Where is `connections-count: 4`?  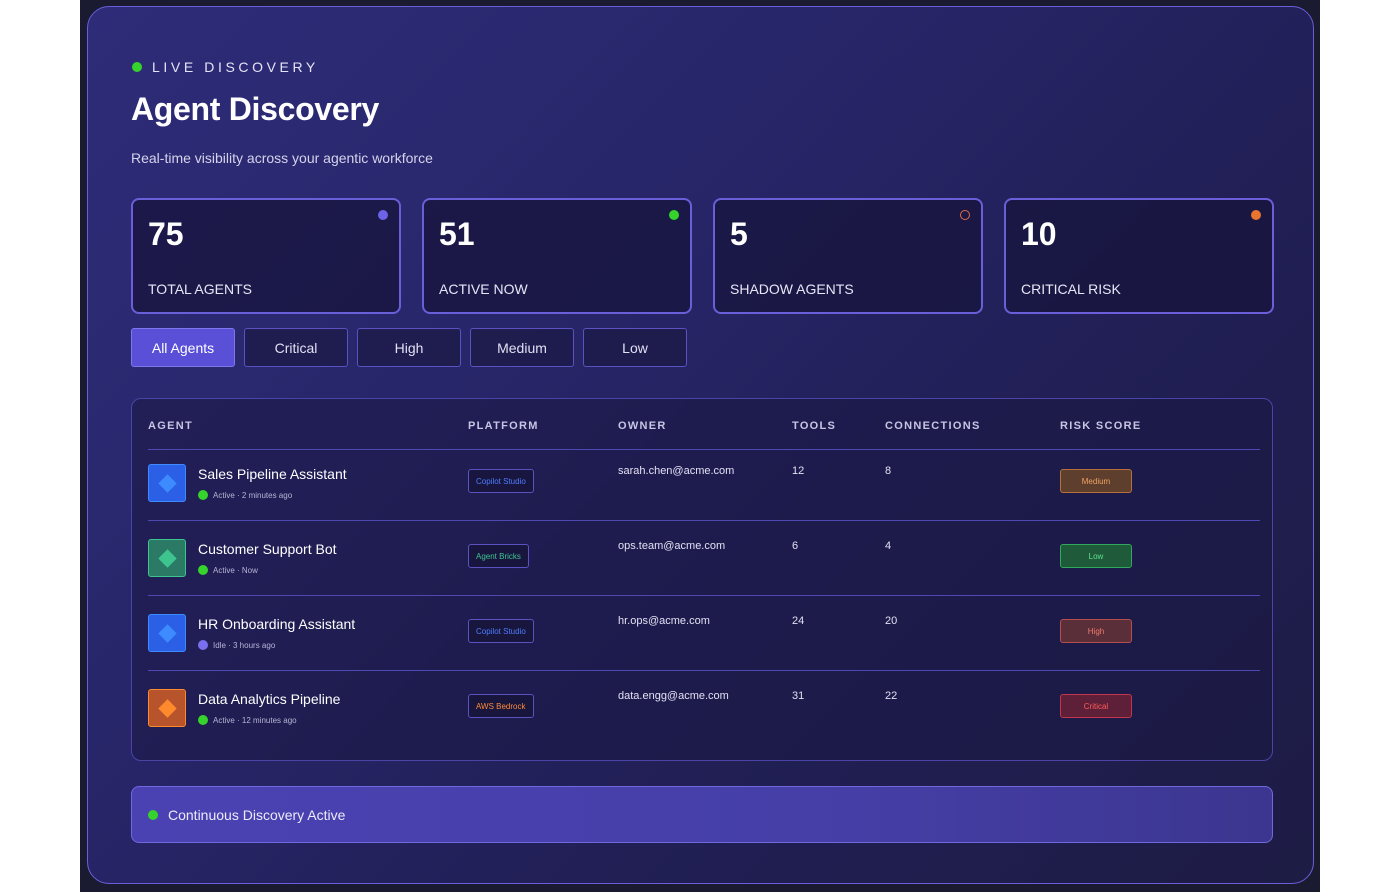
connections-count: 4 is located at coordinates (888, 546).